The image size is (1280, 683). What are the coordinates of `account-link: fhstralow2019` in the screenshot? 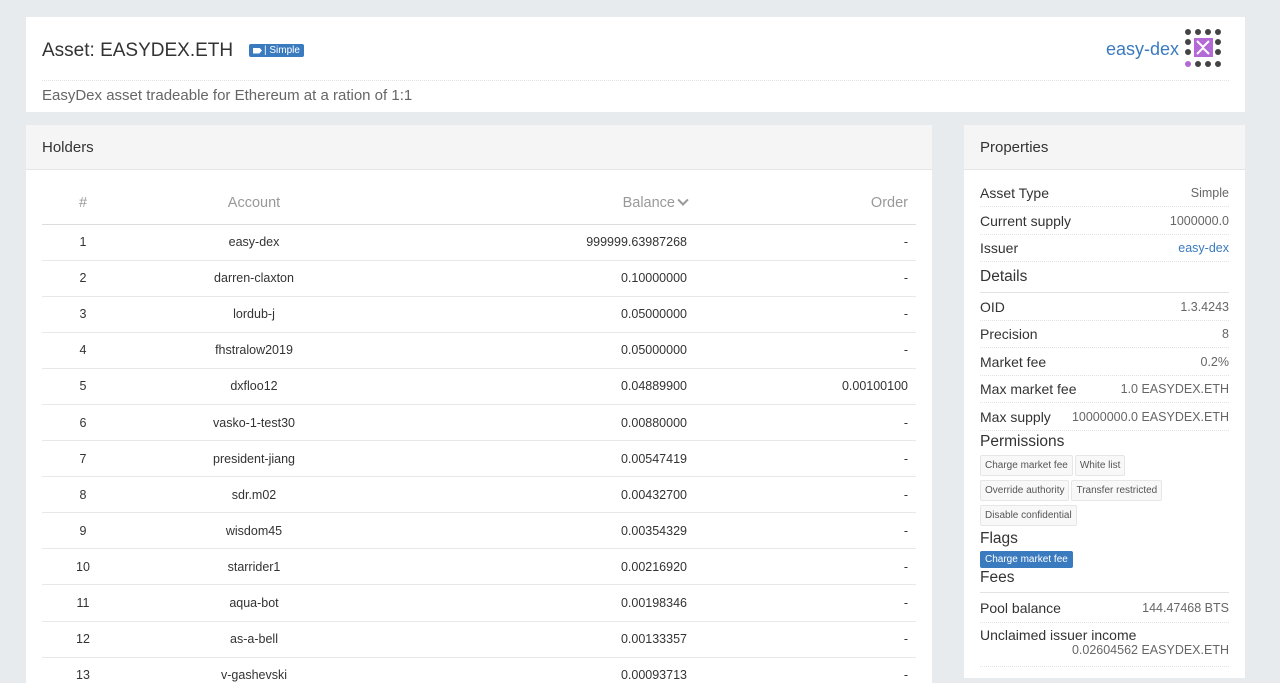 It's located at (254, 350).